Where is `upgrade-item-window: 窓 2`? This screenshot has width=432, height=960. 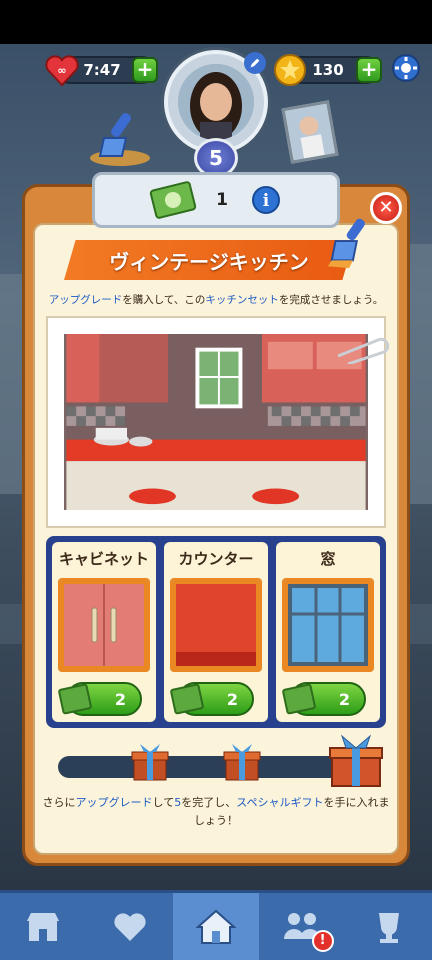
upgrade-item-window: 窓 2 is located at coordinates (328, 632).